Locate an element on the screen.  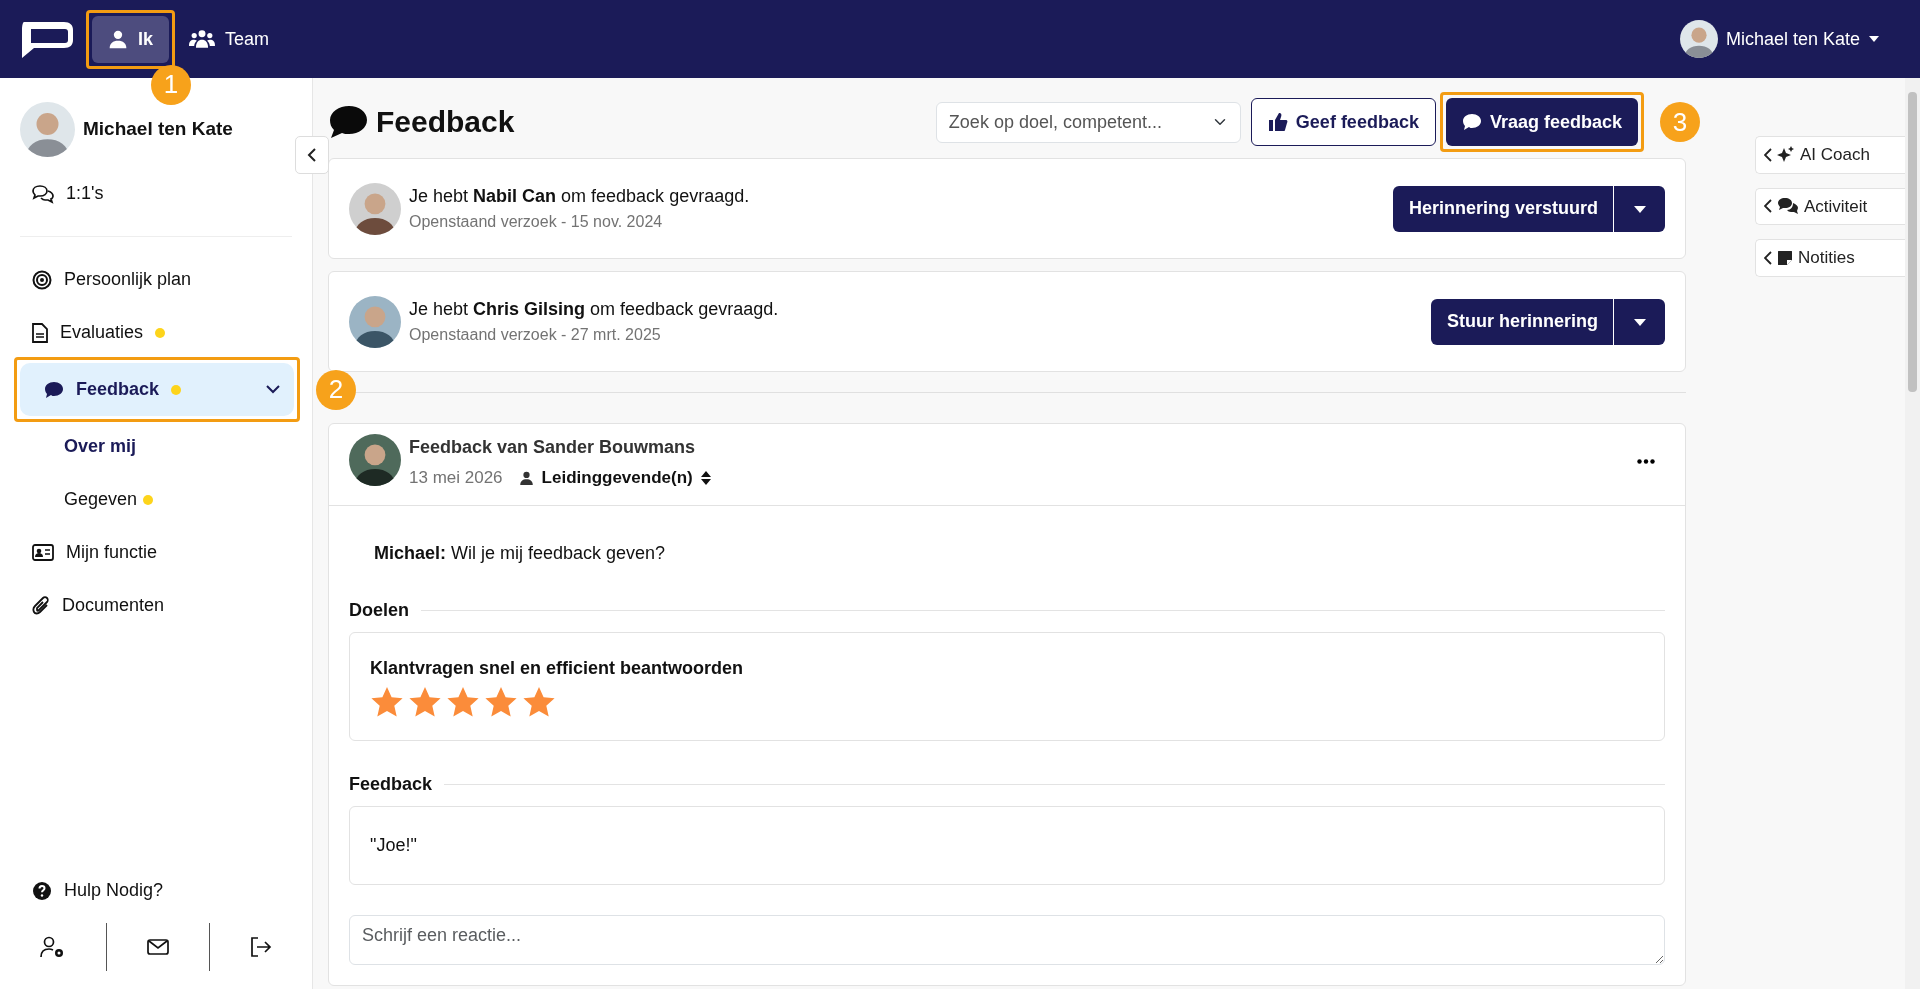
page-title: Feedback is located at coordinates (445, 122).